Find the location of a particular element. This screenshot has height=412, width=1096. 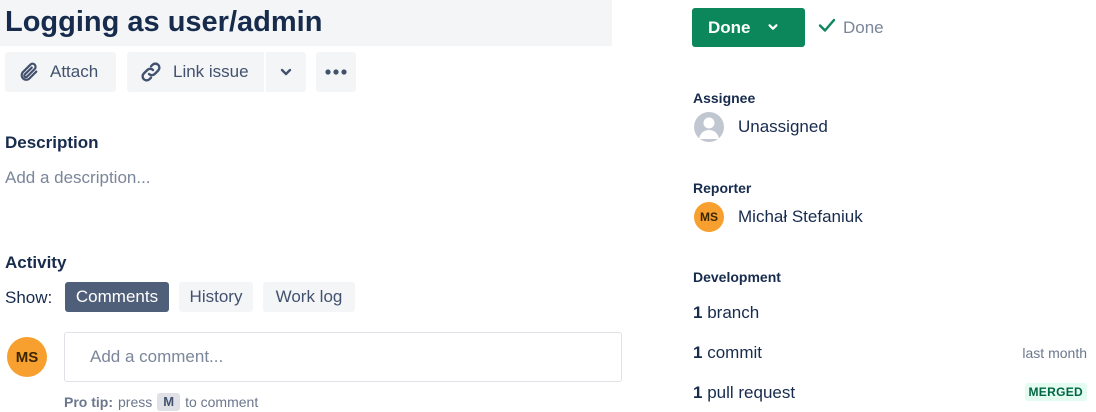

reporter-value: Michał Stefaniuk is located at coordinates (800, 216).